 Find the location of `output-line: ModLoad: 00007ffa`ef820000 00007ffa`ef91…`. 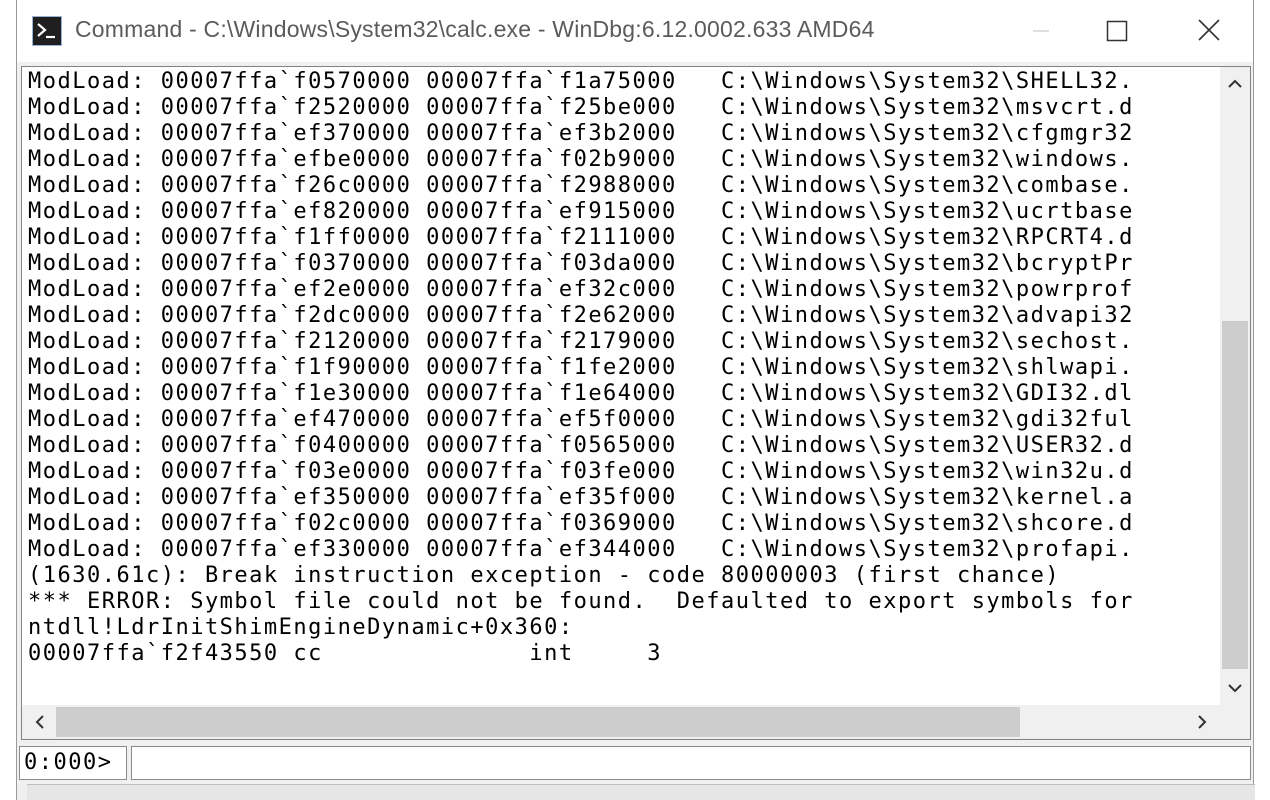

output-line: ModLoad: 00007ffa`ef820000 00007ffa`ef91… is located at coordinates (581, 211).